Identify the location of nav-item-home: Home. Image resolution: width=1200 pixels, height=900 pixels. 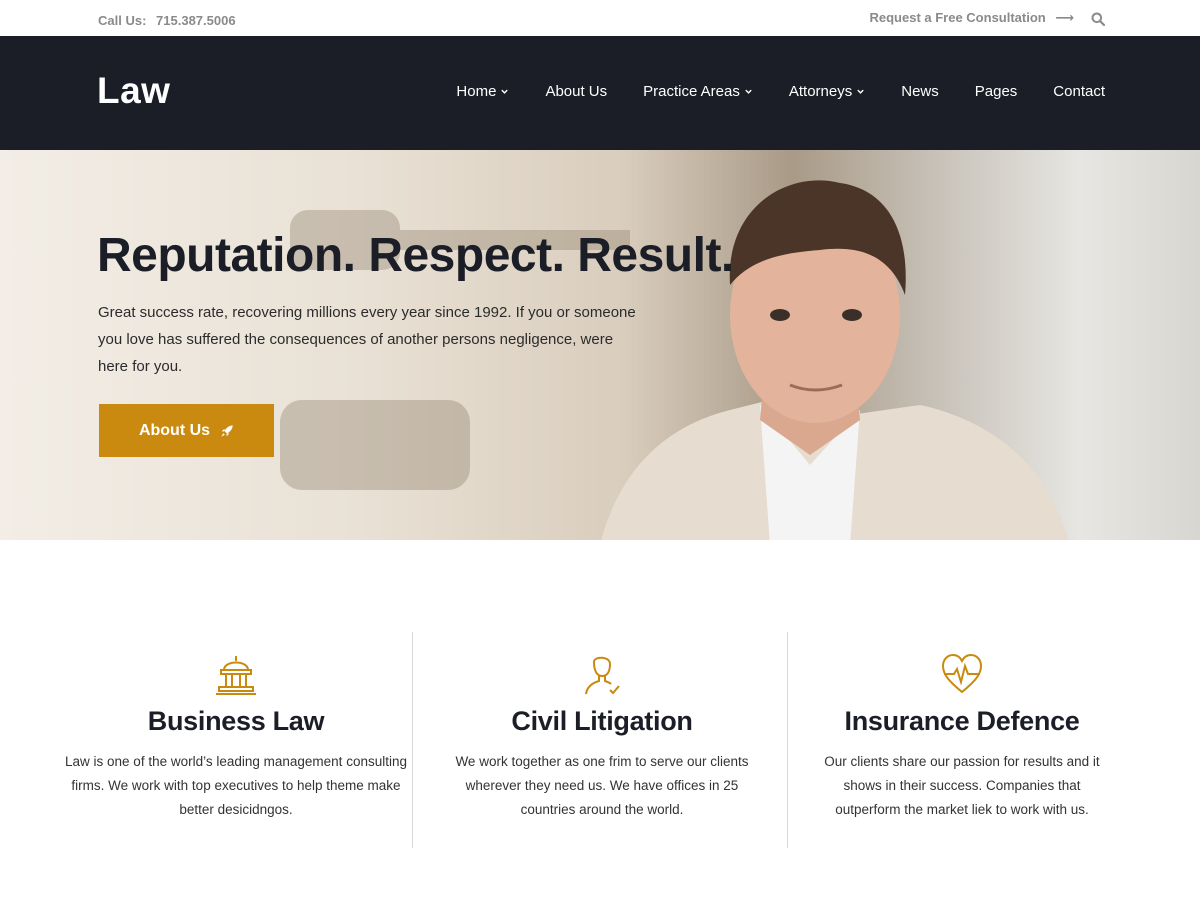
(482, 91).